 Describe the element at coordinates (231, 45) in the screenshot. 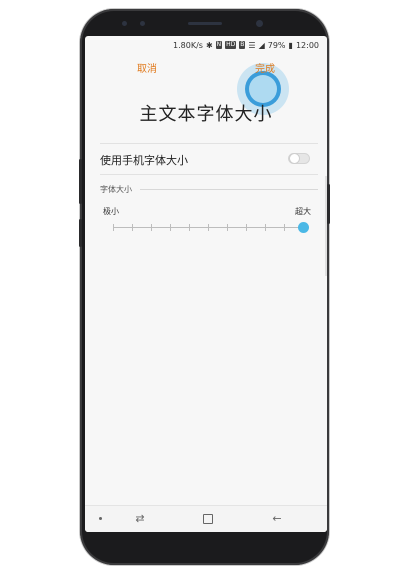

I see `hd-icon: HD` at that location.